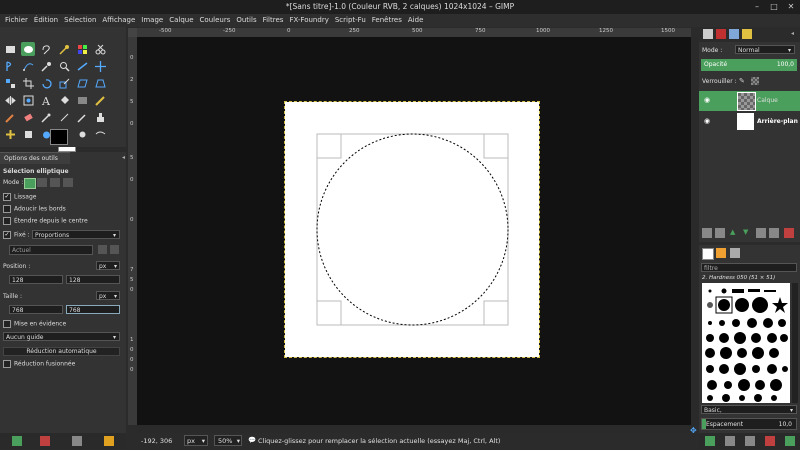 The image size is (800, 450). What do you see at coordinates (100, 117) in the screenshot?
I see `clone-icon` at bounding box center [100, 117].